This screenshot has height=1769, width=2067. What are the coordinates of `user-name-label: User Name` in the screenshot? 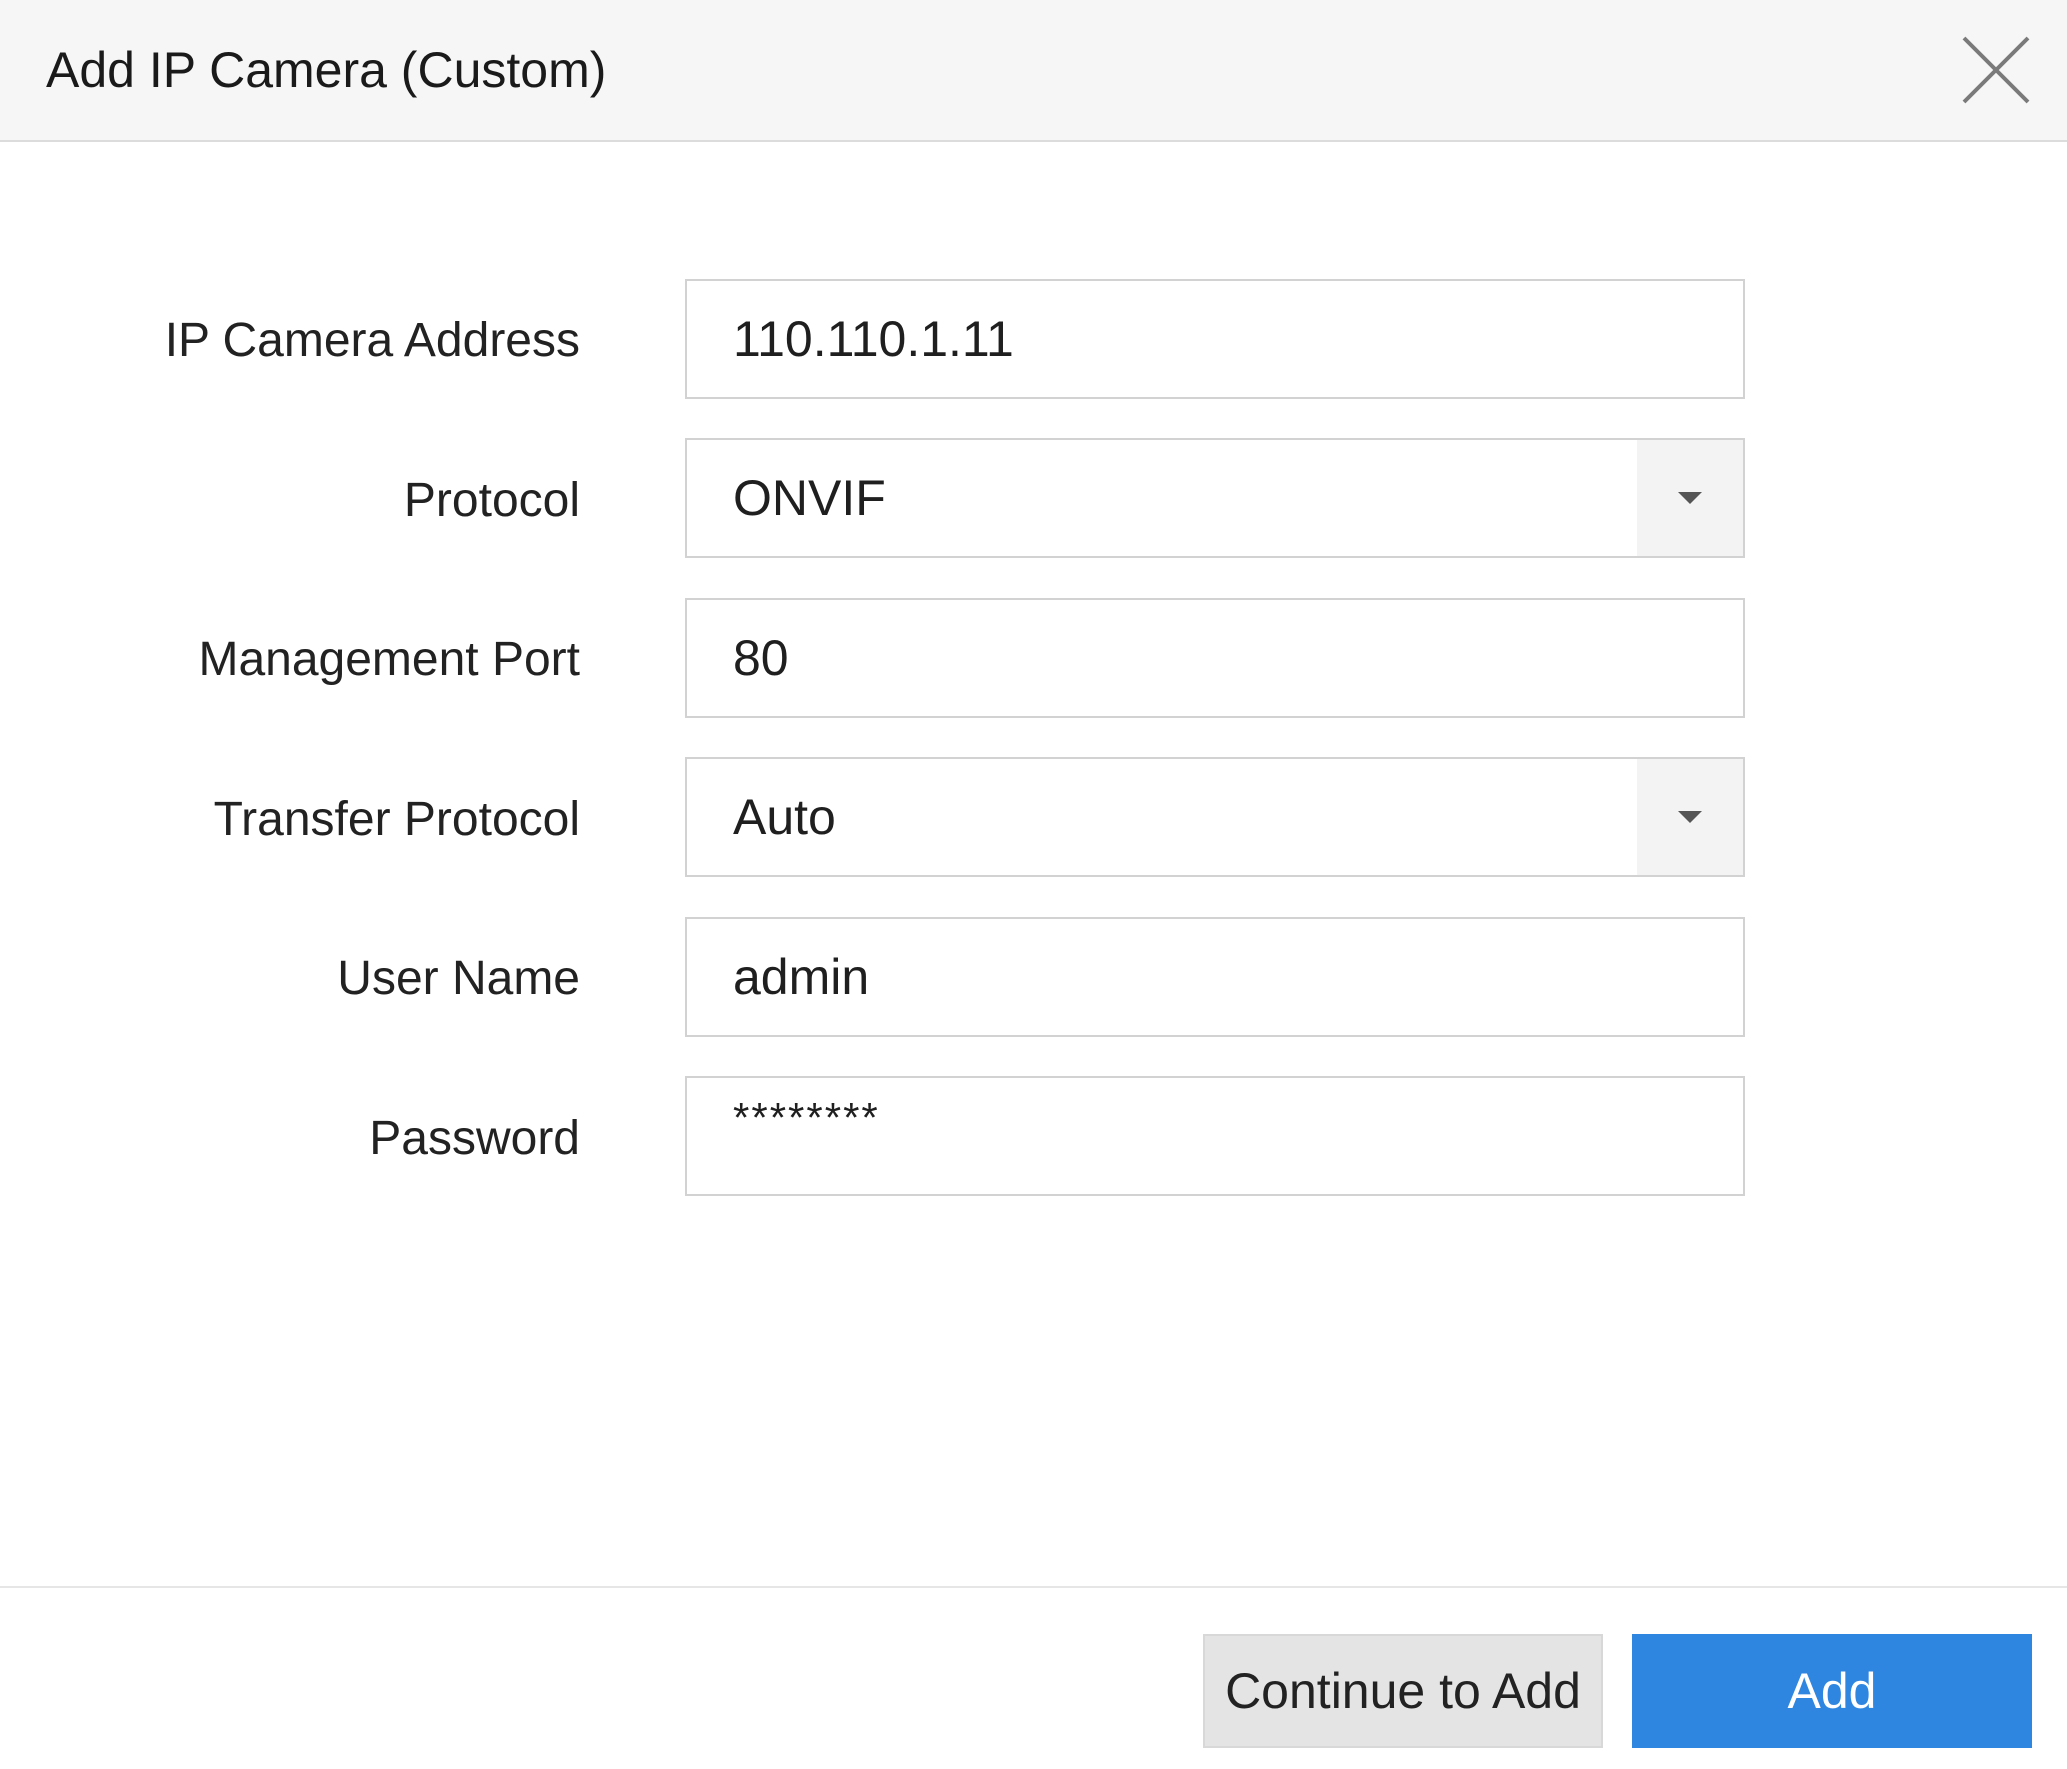 It's located at (458, 978).